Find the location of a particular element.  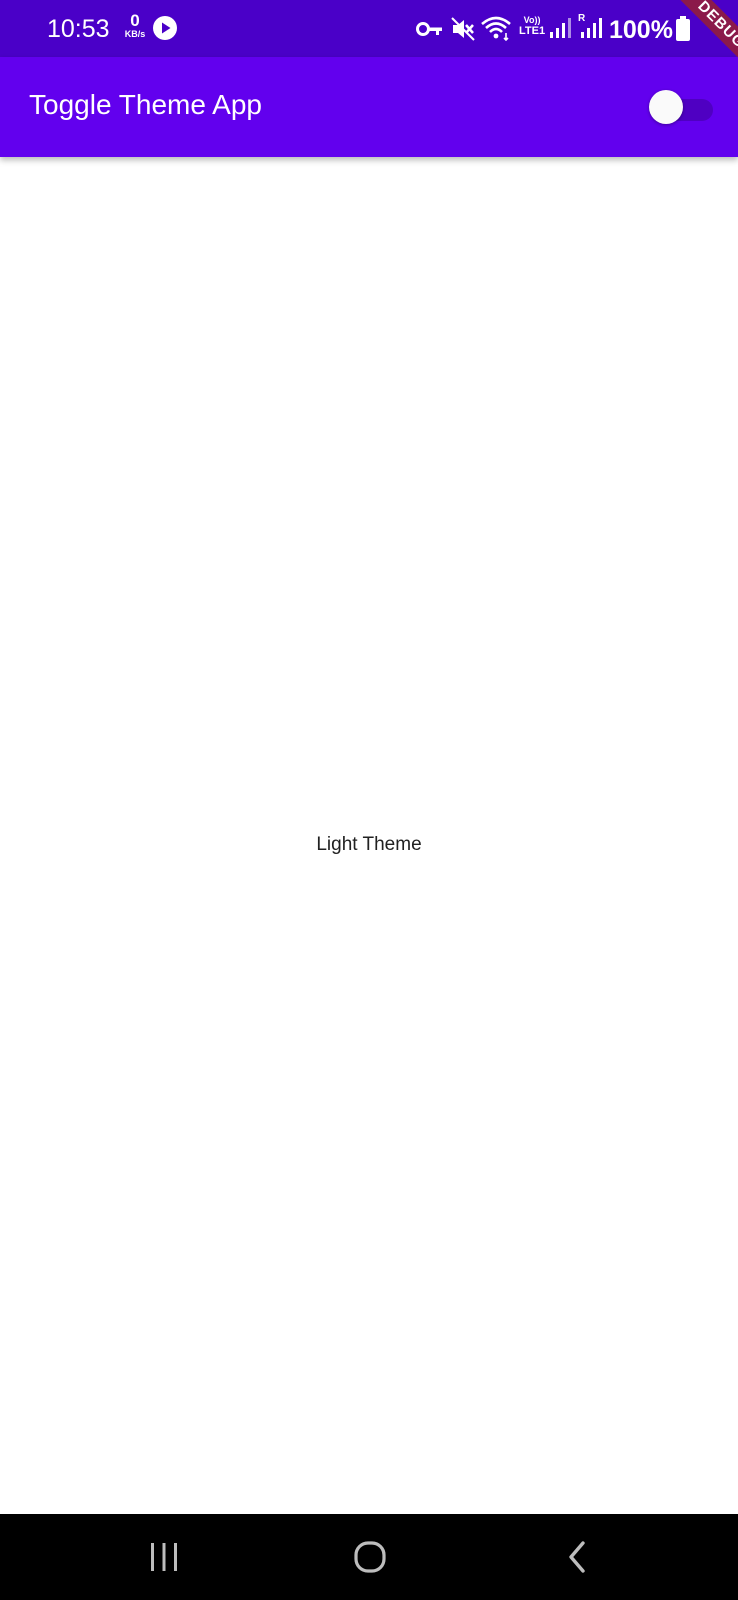

mute-icon is located at coordinates (463, 29).